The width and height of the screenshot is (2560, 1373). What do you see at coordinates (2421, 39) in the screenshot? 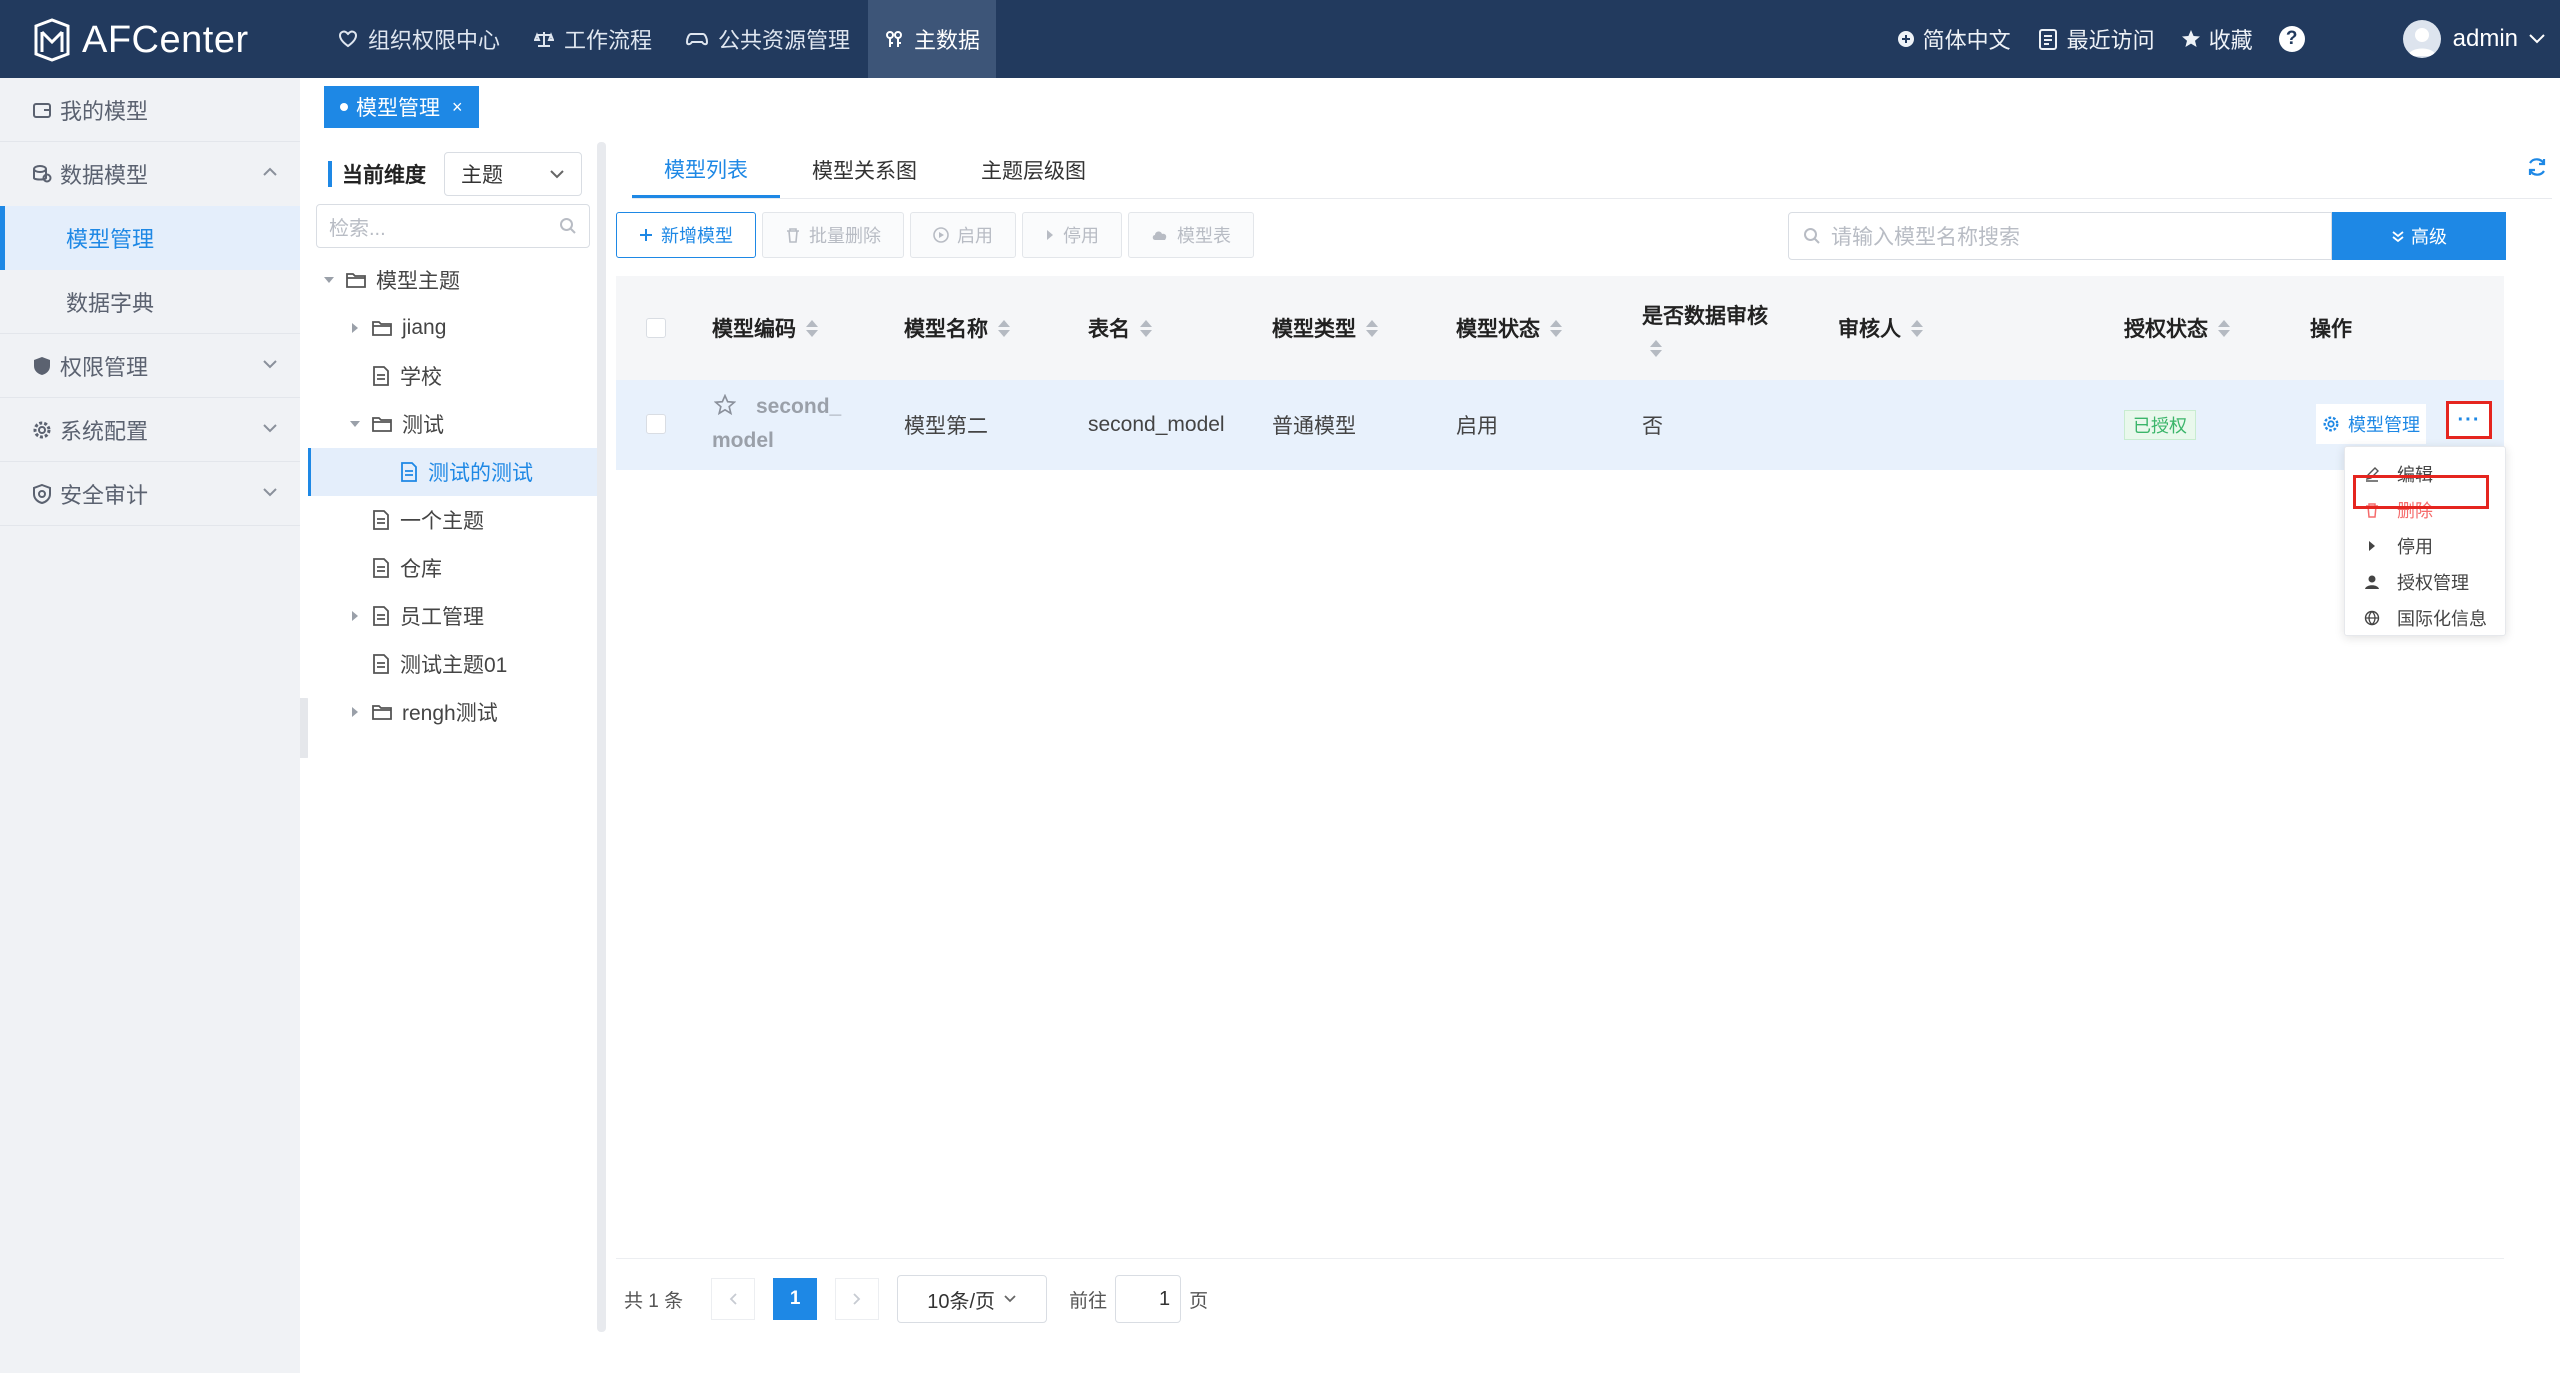
I see `avatar` at bounding box center [2421, 39].